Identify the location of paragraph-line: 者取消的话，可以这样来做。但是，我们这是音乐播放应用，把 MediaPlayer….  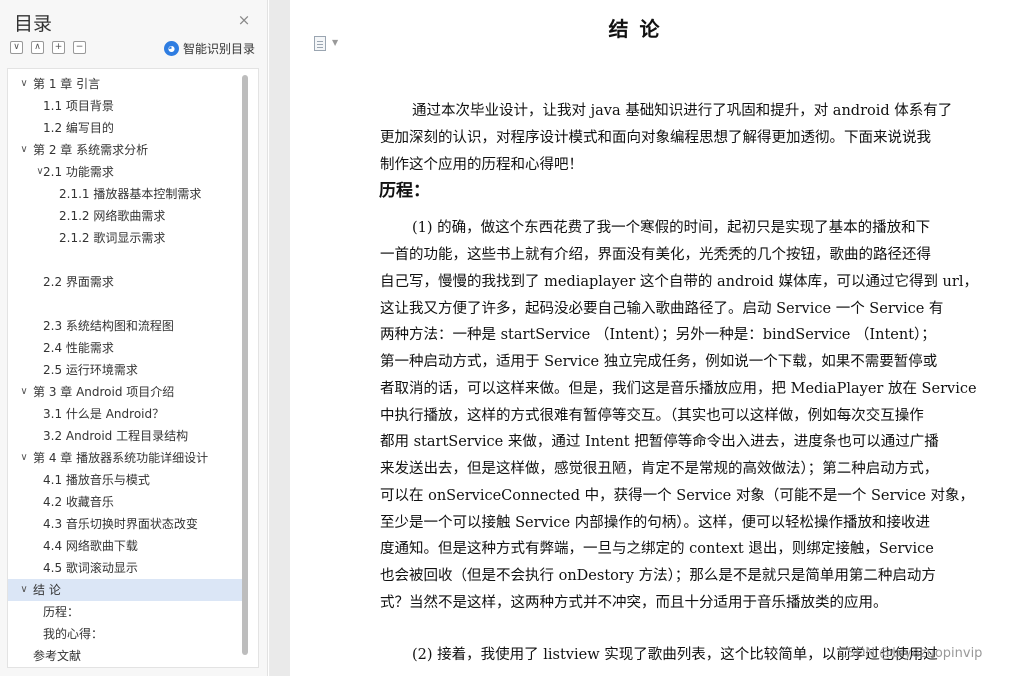
(678, 389).